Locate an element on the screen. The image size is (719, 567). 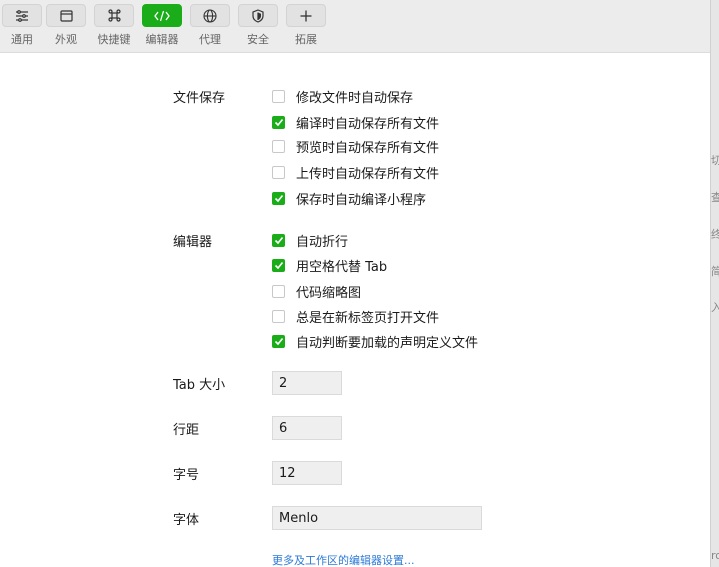
appearance-button is located at coordinates (66, 15).